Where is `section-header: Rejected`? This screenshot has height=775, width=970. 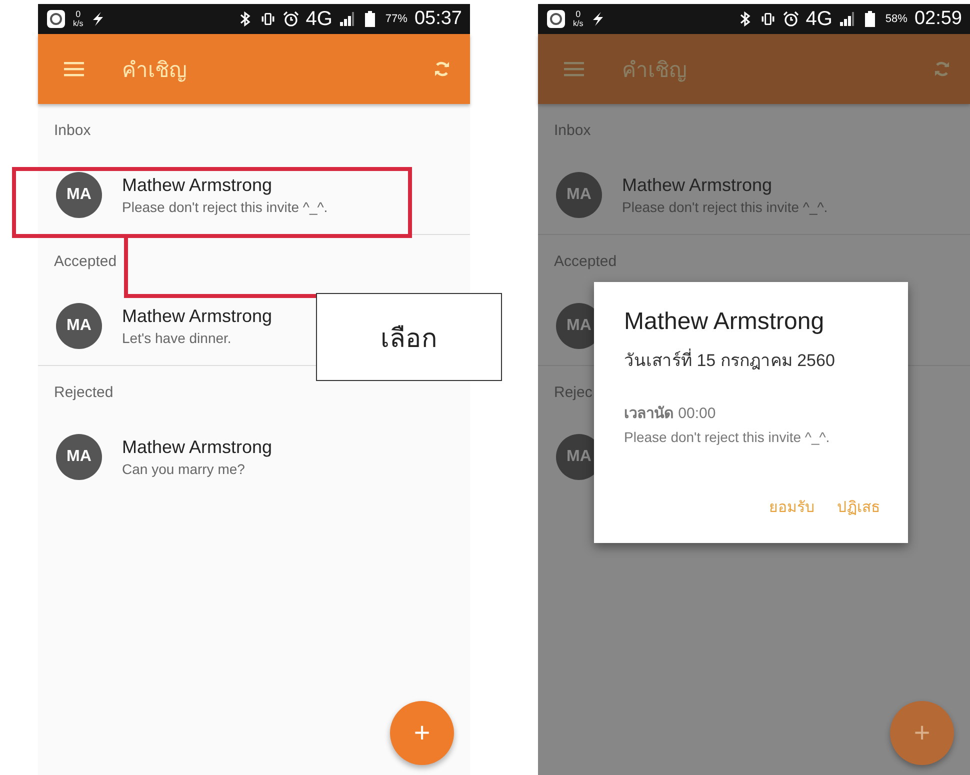 section-header: Rejected is located at coordinates (84, 392).